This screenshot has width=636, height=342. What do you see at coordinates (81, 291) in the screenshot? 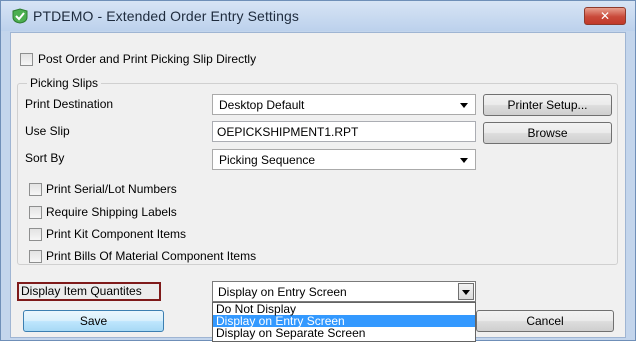
I see `display-item-quantities-label: Display Item Quantites` at bounding box center [81, 291].